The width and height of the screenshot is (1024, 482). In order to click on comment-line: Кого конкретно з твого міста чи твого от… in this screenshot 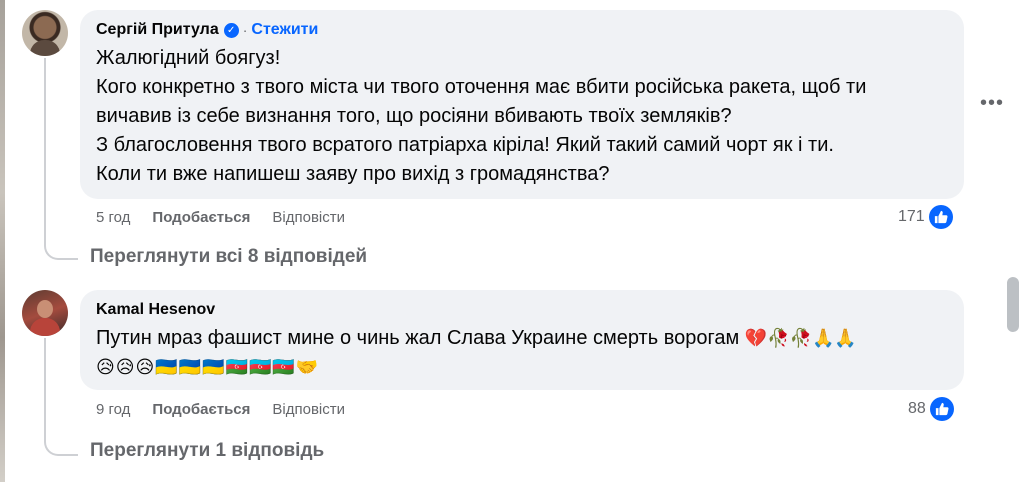, I will do `click(481, 87)`.